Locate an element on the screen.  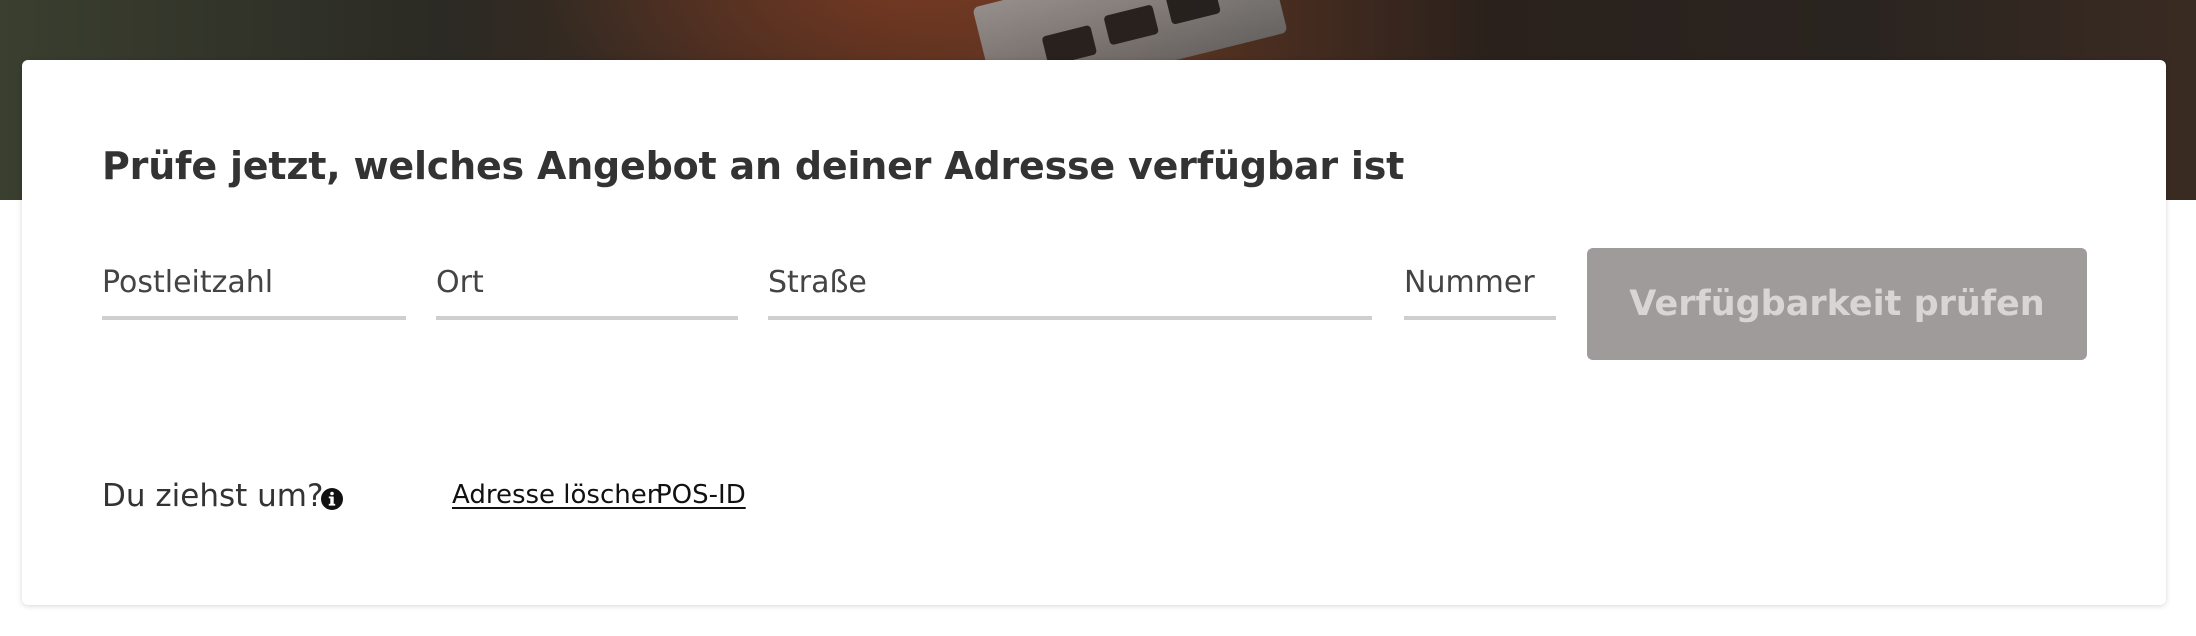
moving-label: Du ziehst um? is located at coordinates (213, 496).